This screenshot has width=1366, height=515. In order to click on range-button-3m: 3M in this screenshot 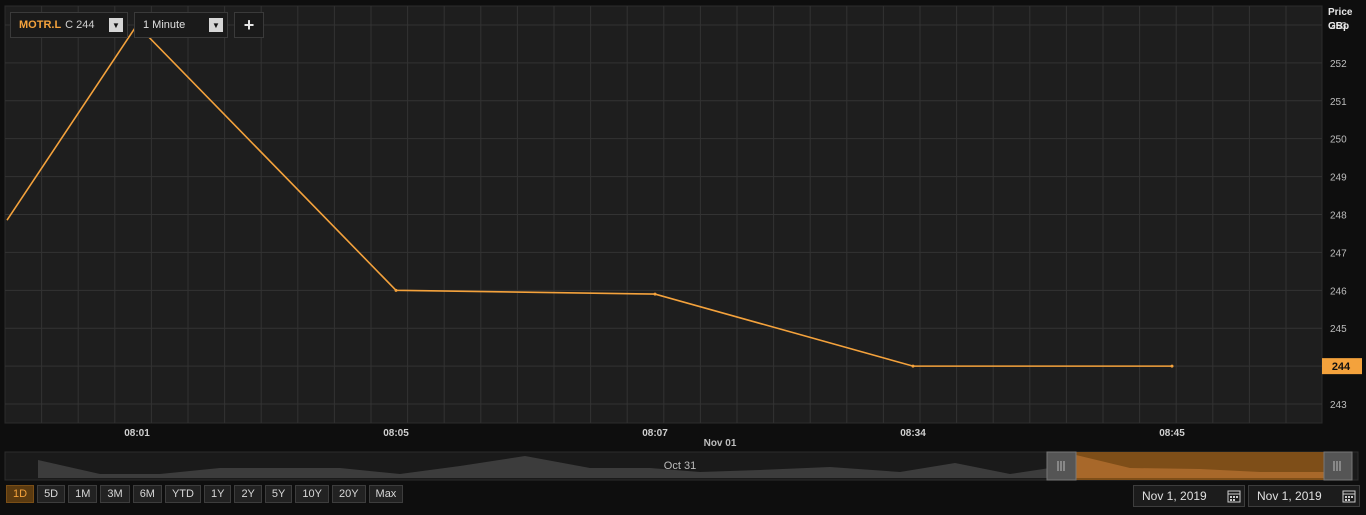, I will do `click(115, 494)`.